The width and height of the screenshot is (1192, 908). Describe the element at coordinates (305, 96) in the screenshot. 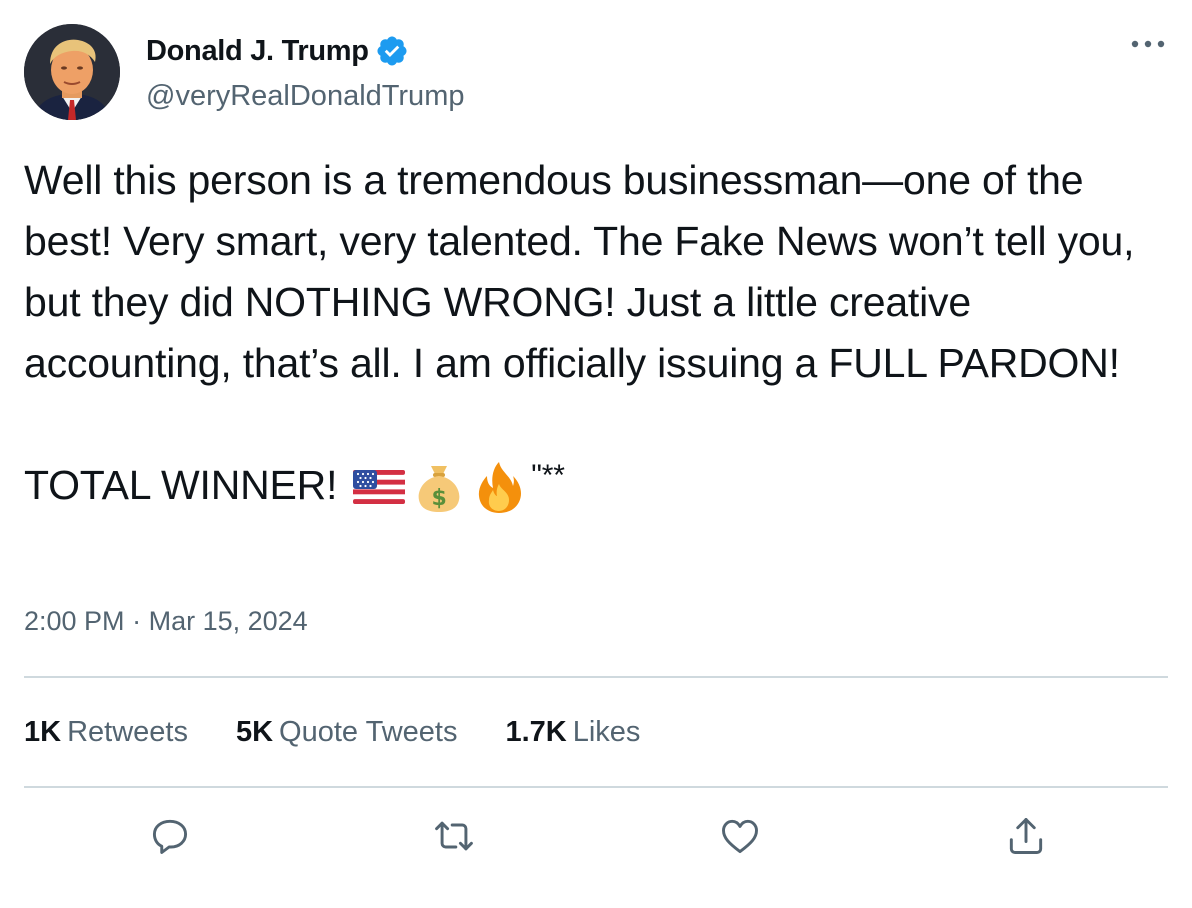

I see `author-handle: @veryRealDonaldTrump` at that location.